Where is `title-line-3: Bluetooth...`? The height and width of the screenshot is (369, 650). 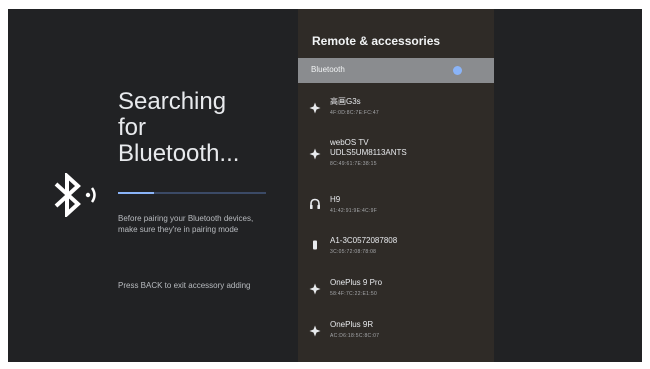 title-line-3: Bluetooth... is located at coordinates (179, 153).